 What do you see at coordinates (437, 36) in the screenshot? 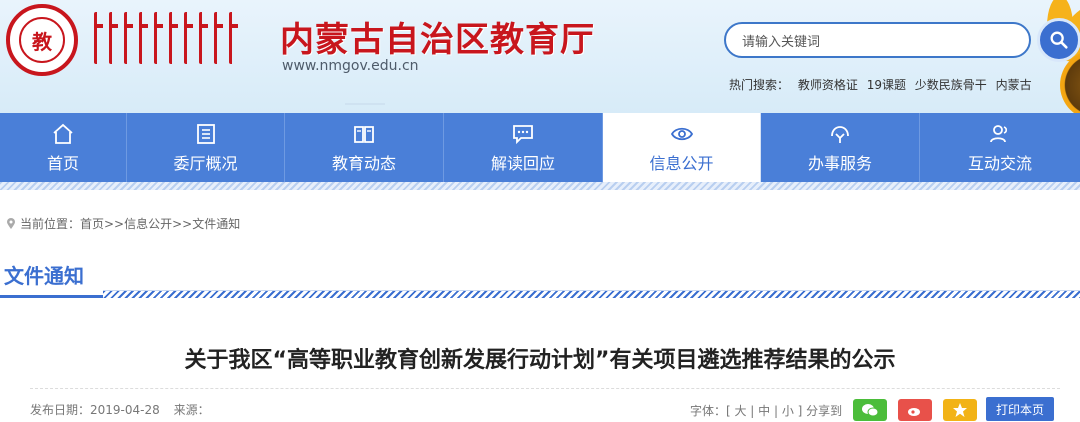
I see `site-title: 内蒙古自治区教育厅` at bounding box center [437, 36].